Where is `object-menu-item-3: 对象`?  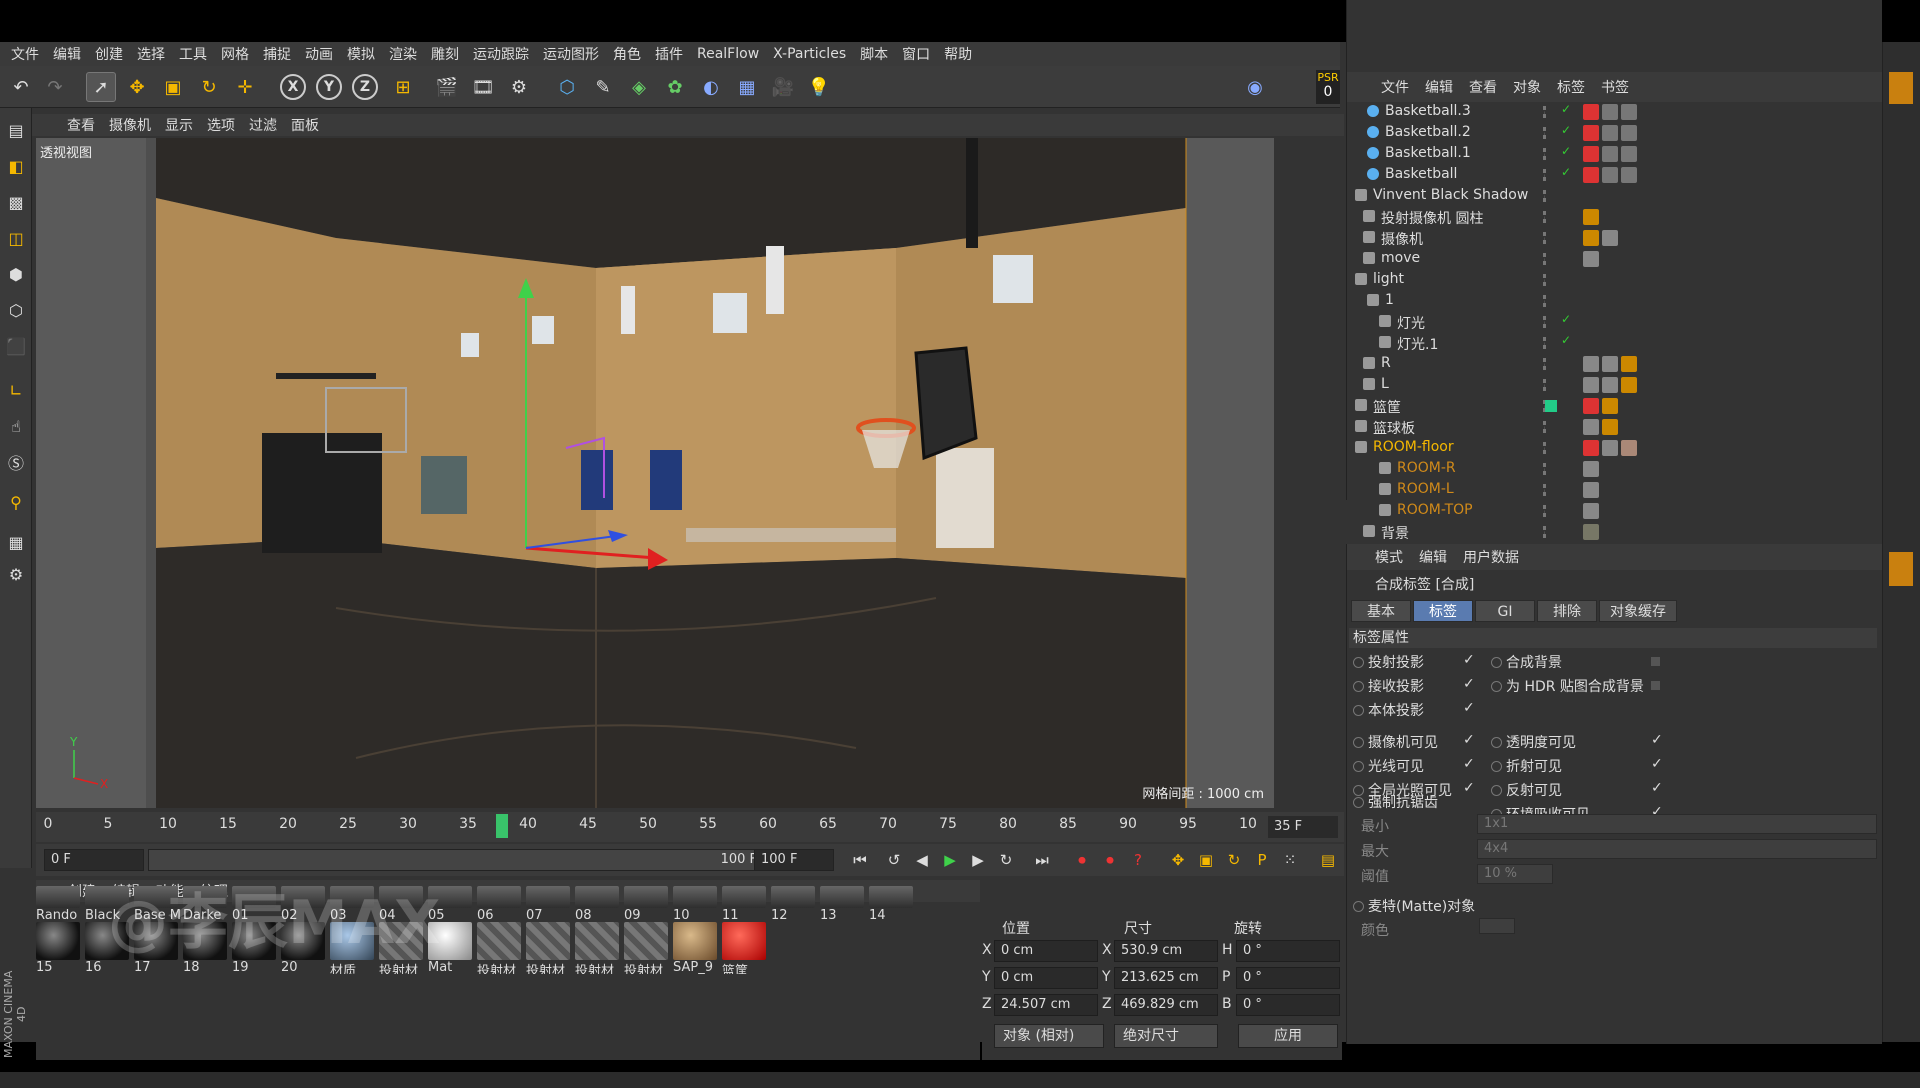 object-menu-item-3: 对象 is located at coordinates (1527, 87).